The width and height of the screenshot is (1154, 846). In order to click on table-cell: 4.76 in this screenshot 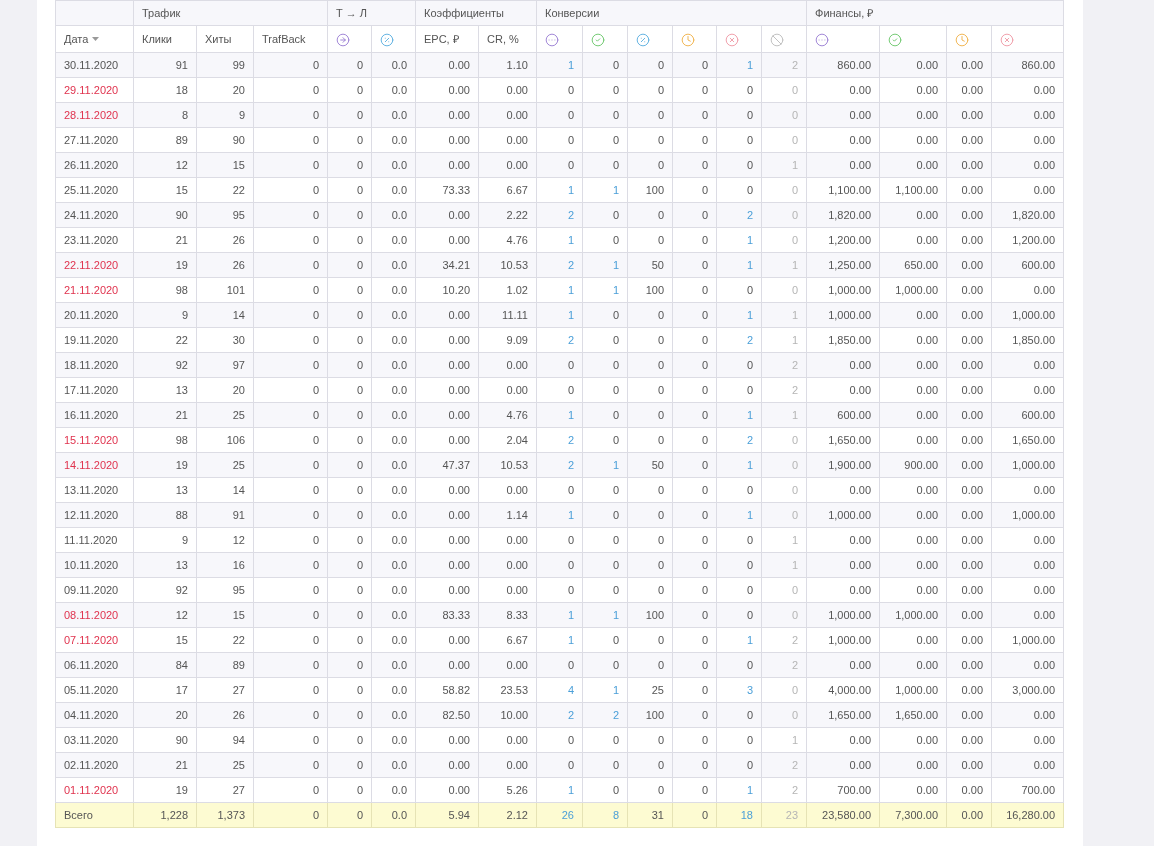, I will do `click(517, 414)`.